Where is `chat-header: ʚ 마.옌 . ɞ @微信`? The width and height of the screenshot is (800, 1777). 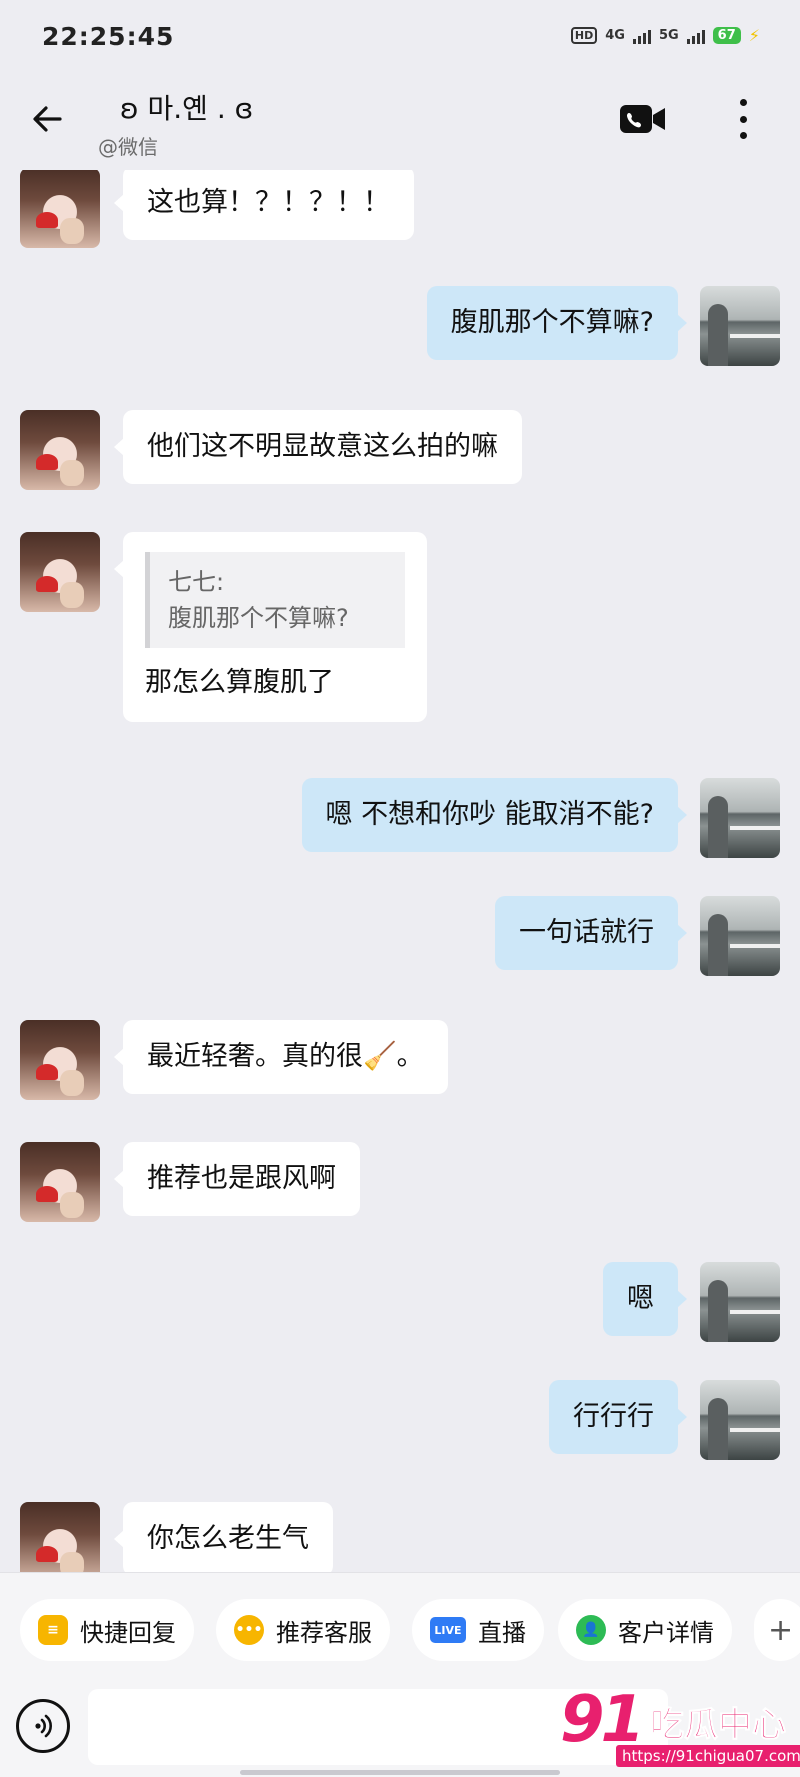
chat-header: ʚ 마.옌 . ɞ @微信 is located at coordinates (400, 122).